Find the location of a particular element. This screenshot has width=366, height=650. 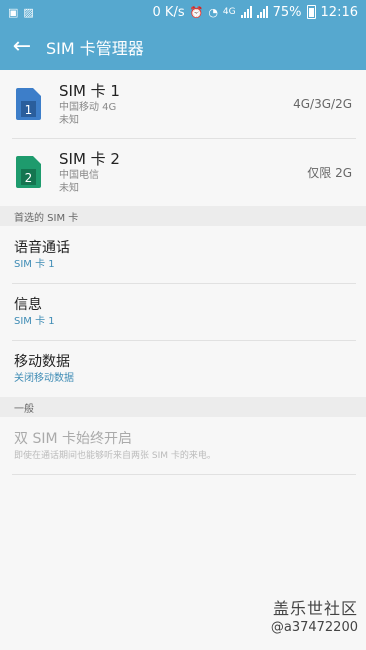

page-title: SIM 卡管理器 is located at coordinates (95, 48).